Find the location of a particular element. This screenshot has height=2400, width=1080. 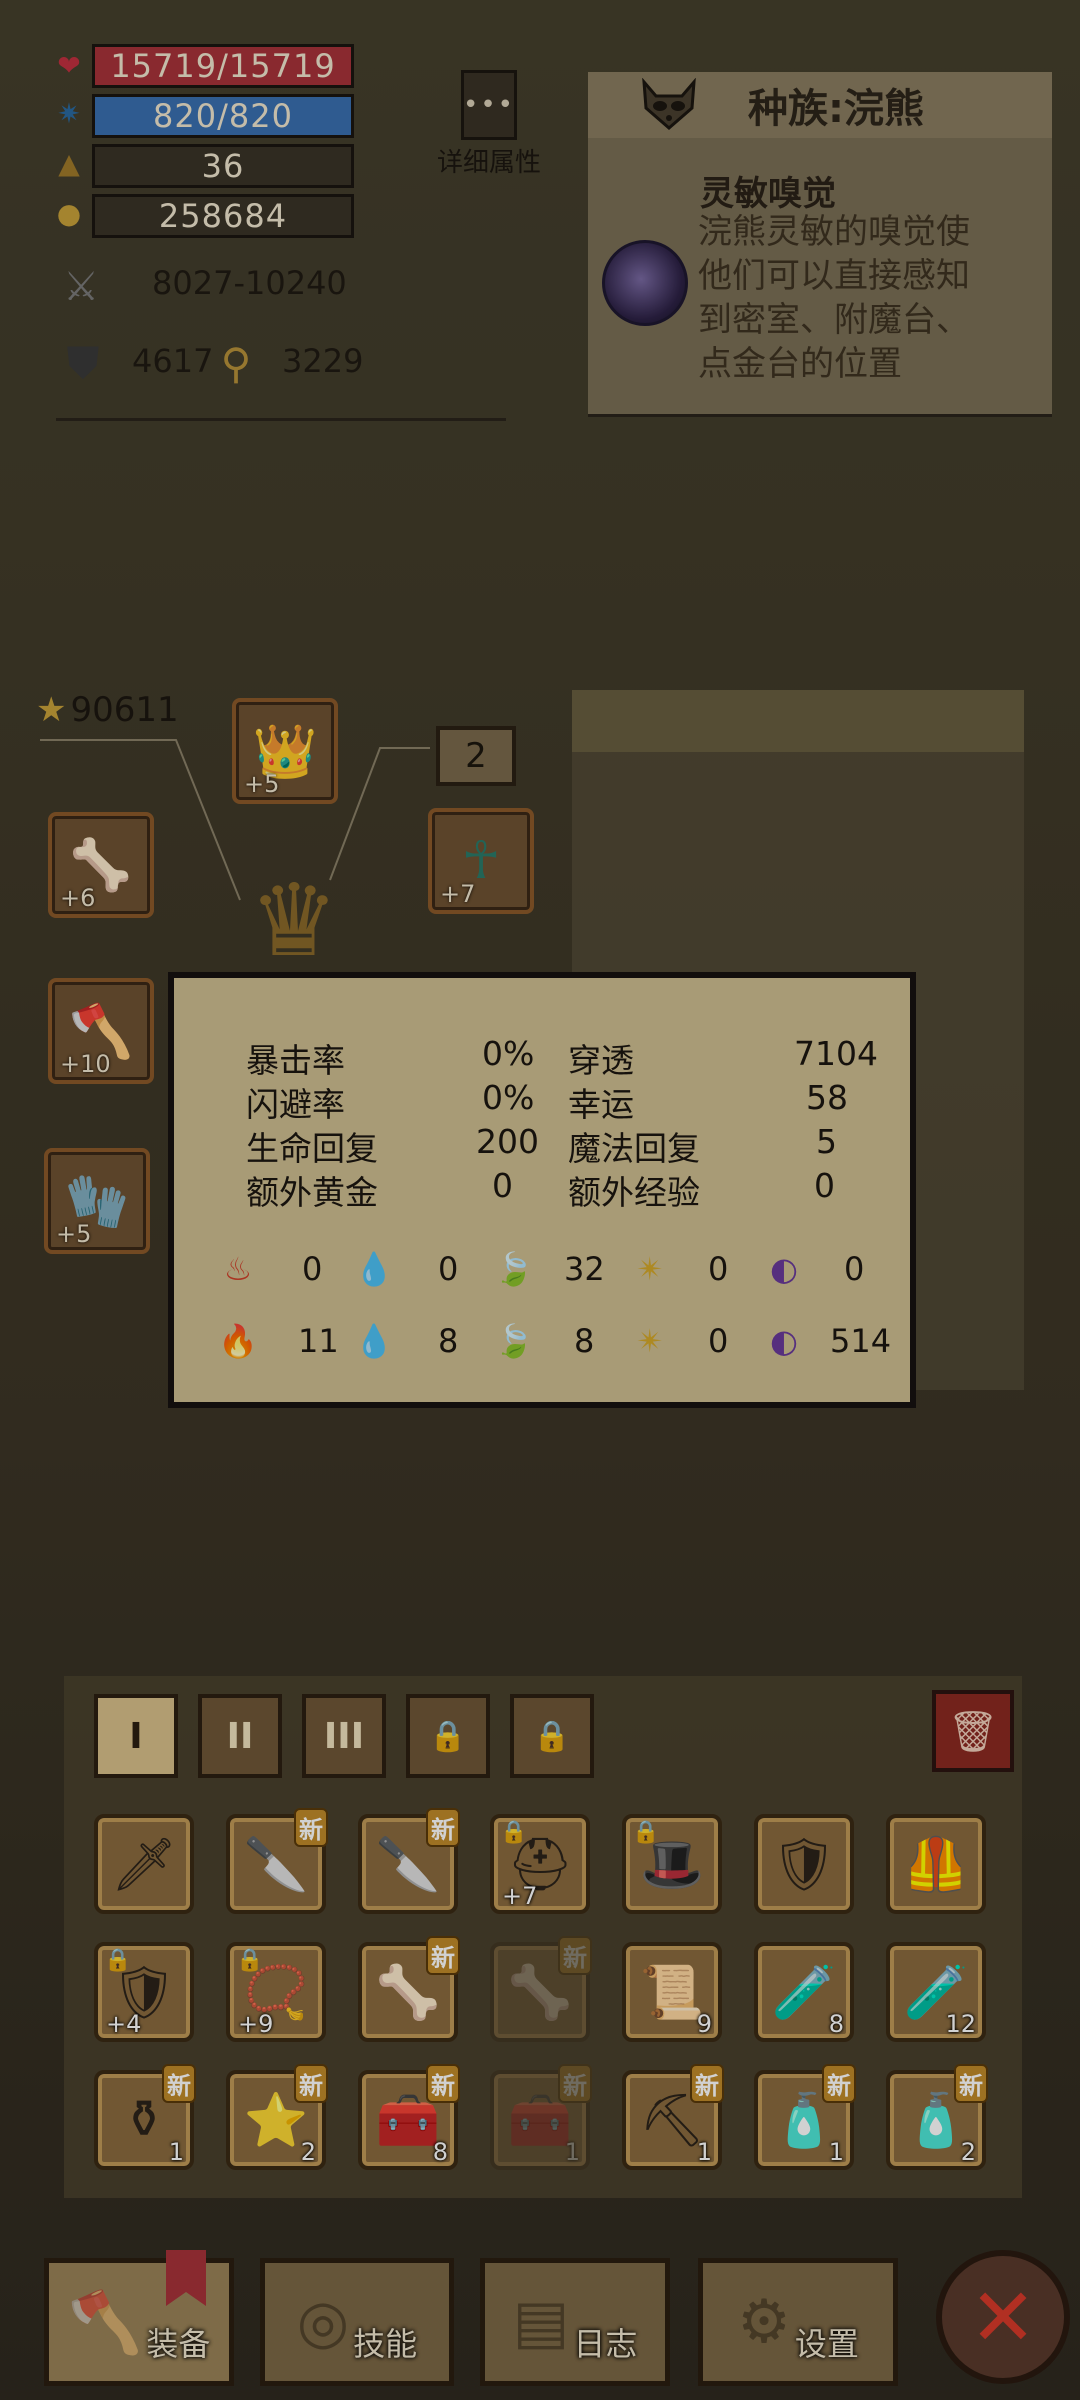

inventory-tab-locked-4: 🔒 is located at coordinates (448, 1736).